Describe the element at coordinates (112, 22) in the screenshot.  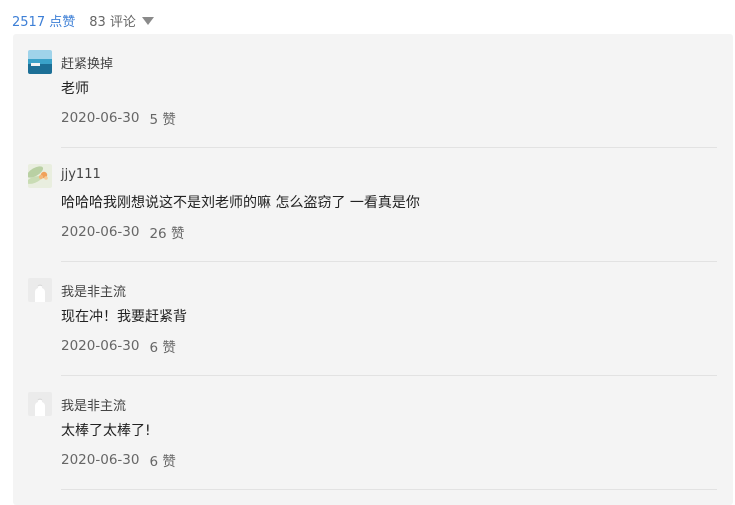
I see `comments-count-label: 83 评论` at that location.